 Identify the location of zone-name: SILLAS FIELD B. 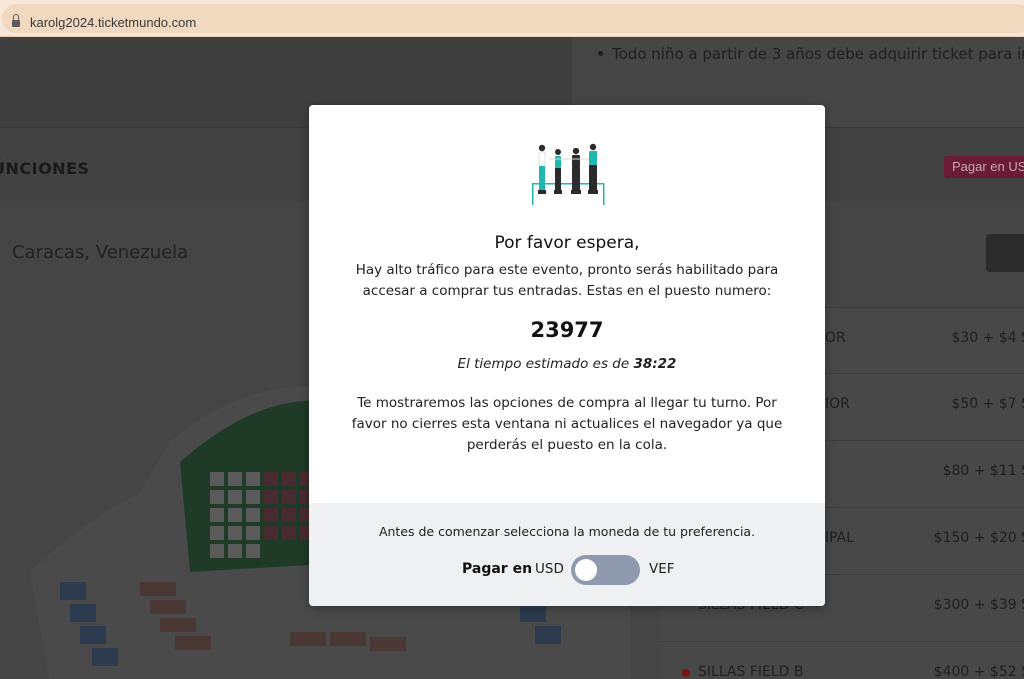
(751, 671).